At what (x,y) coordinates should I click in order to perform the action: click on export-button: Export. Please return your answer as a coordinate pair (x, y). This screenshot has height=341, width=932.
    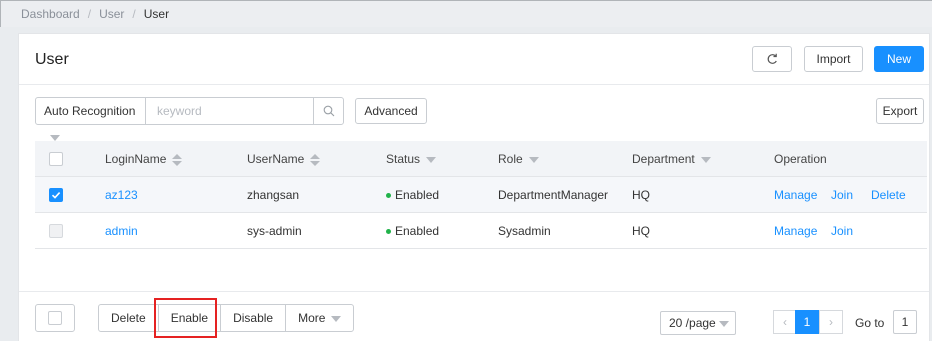
    Looking at the image, I should click on (900, 111).